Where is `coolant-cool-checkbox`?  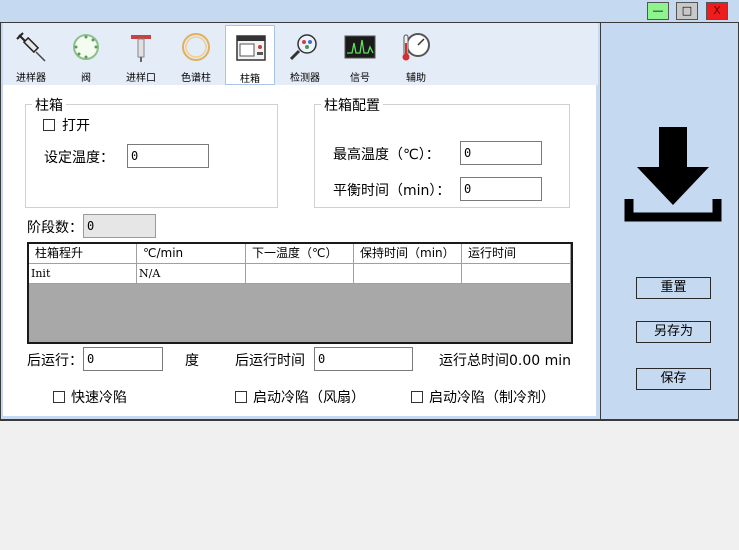
coolant-cool-checkbox is located at coordinates (417, 397).